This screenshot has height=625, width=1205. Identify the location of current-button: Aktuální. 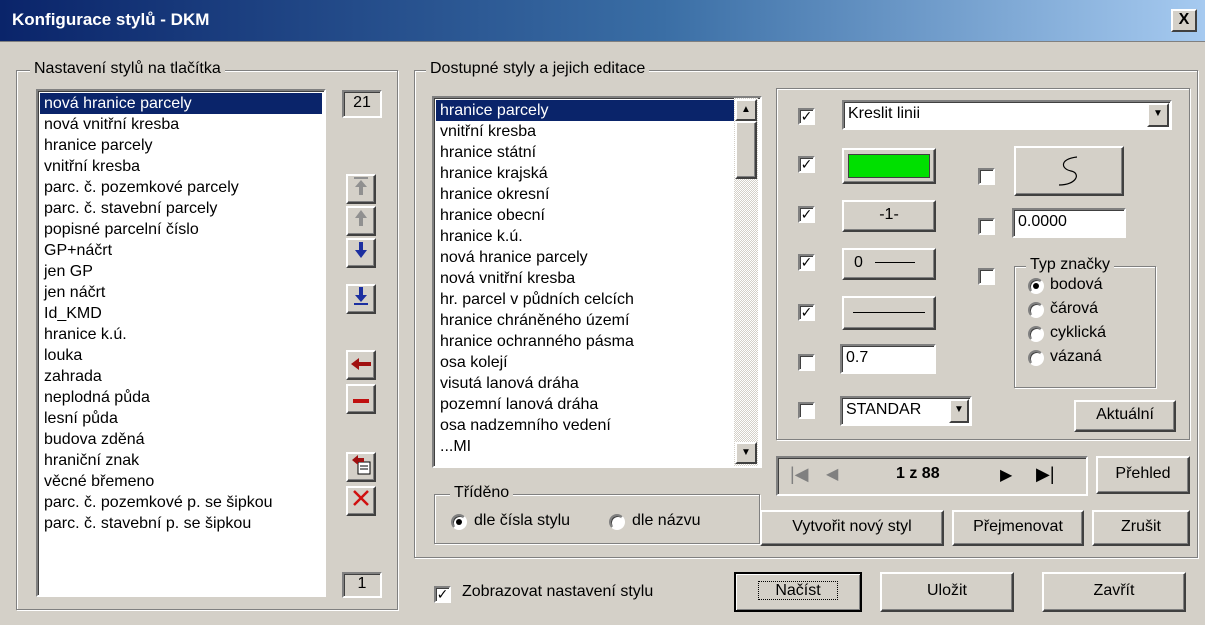
(1125, 416).